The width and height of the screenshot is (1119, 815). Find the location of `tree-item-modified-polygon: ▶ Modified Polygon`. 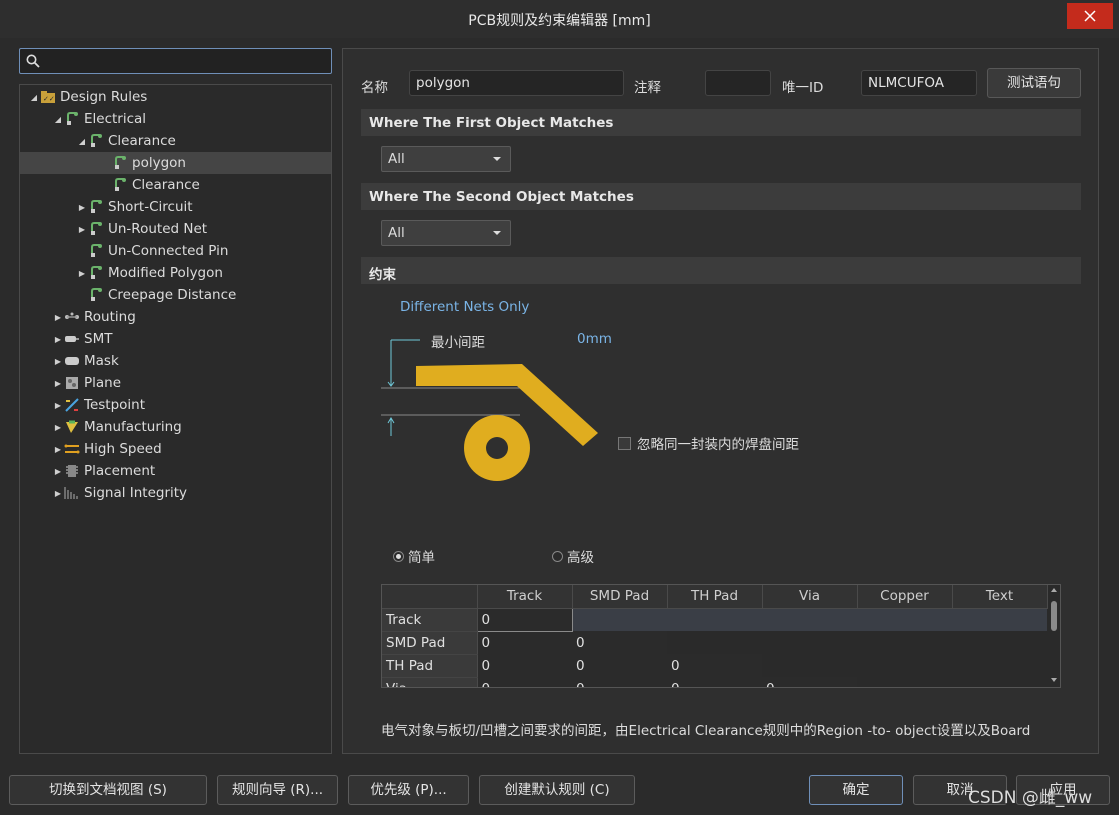

tree-item-modified-polygon: ▶ Modified Polygon is located at coordinates (175, 273).